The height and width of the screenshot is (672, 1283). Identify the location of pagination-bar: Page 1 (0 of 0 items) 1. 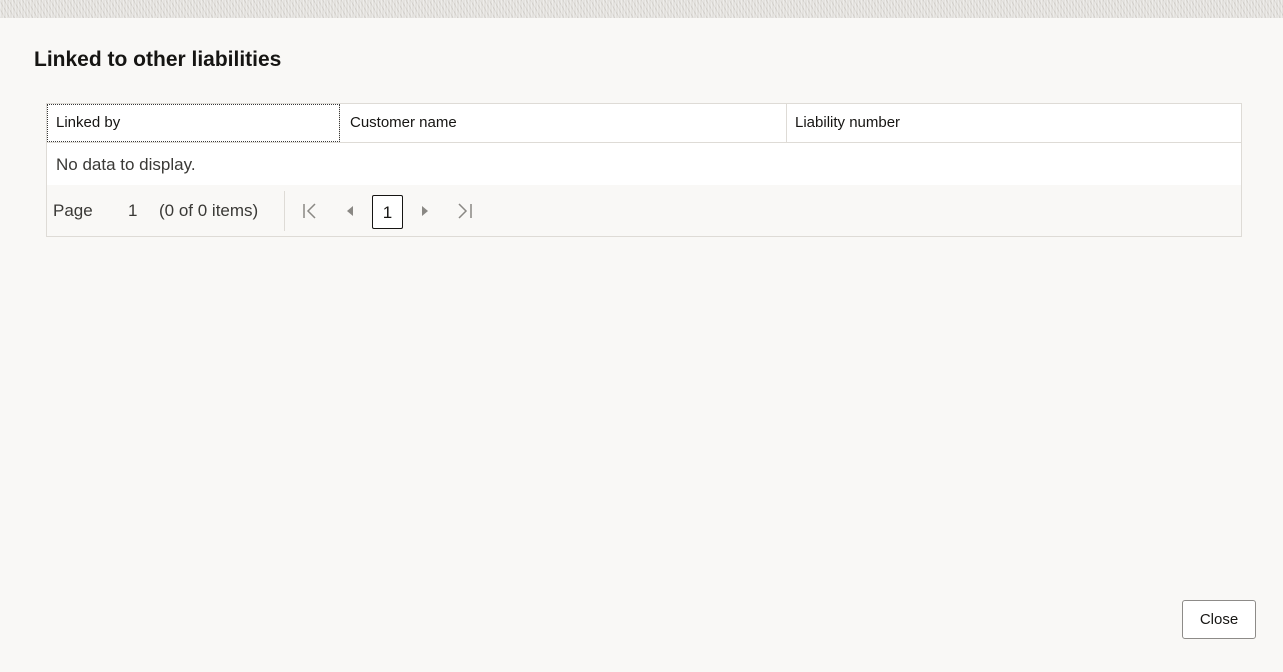
(644, 210).